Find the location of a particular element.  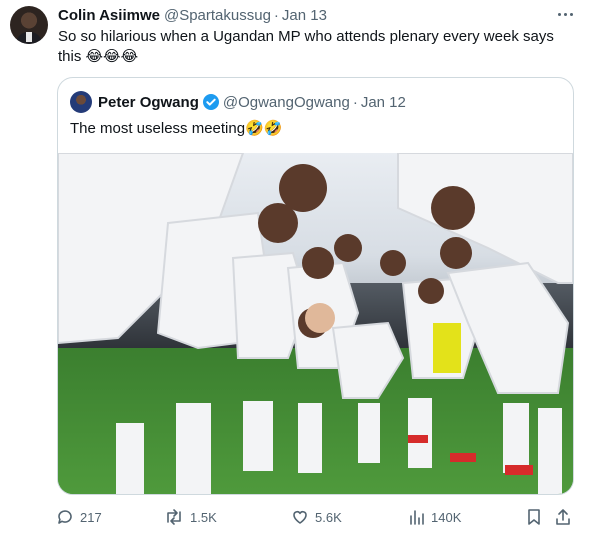

author-handle: @Spartakussug is located at coordinates (217, 15).